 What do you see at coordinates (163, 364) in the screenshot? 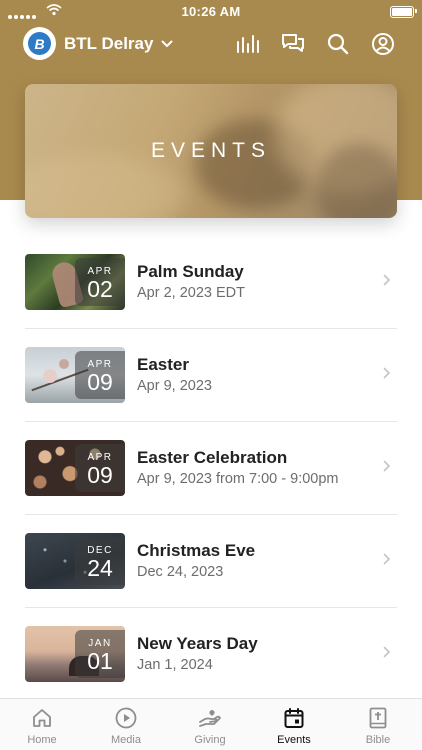
I see `event-title: Easter` at bounding box center [163, 364].